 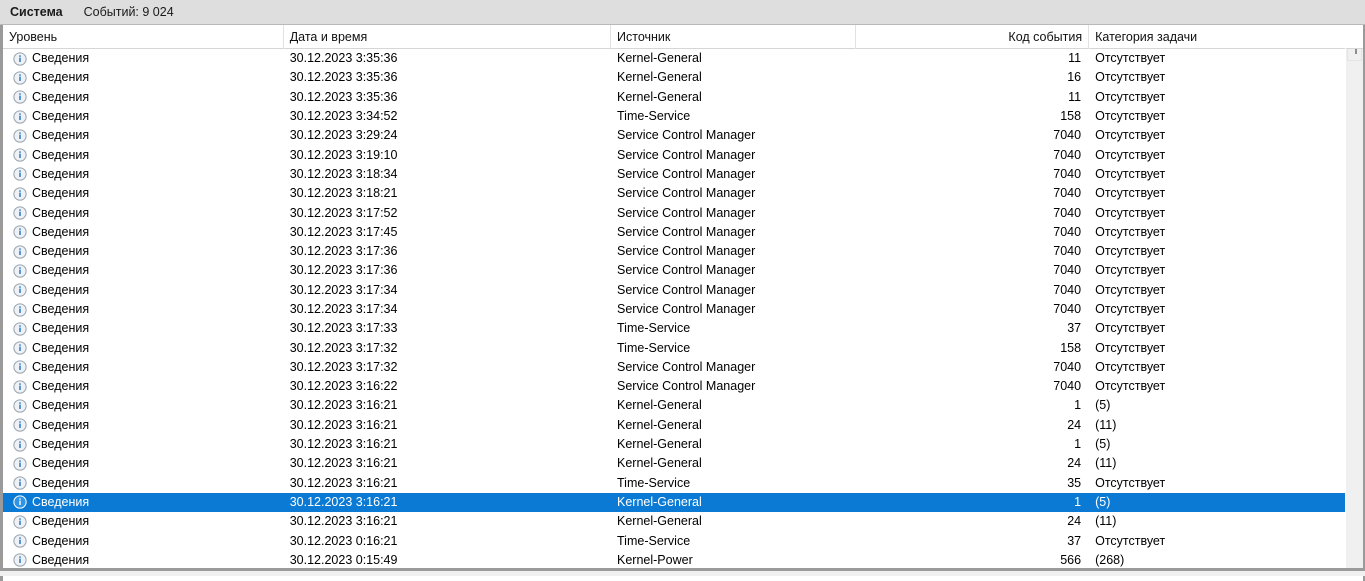 I want to click on cell-event-code: 1, so click(x=1078, y=405).